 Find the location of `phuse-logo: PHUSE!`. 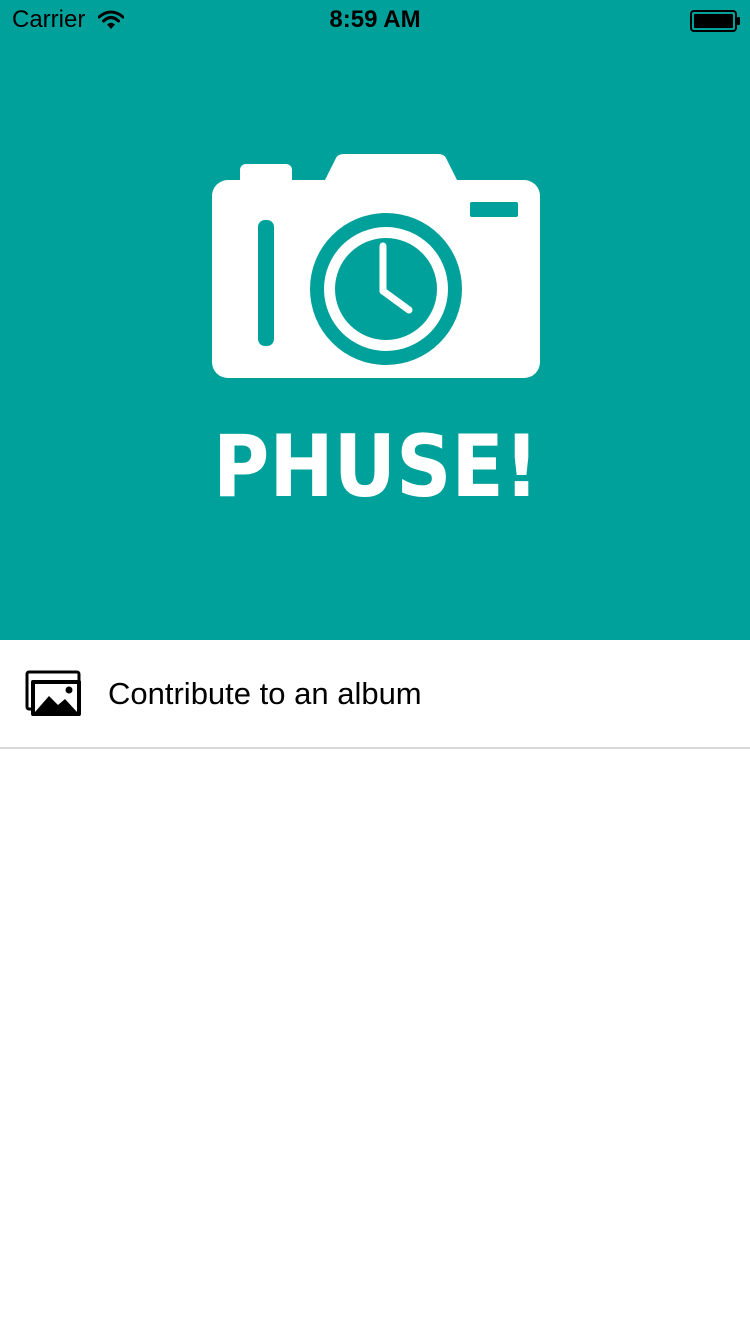

phuse-logo: PHUSE! is located at coordinates (376, 327).